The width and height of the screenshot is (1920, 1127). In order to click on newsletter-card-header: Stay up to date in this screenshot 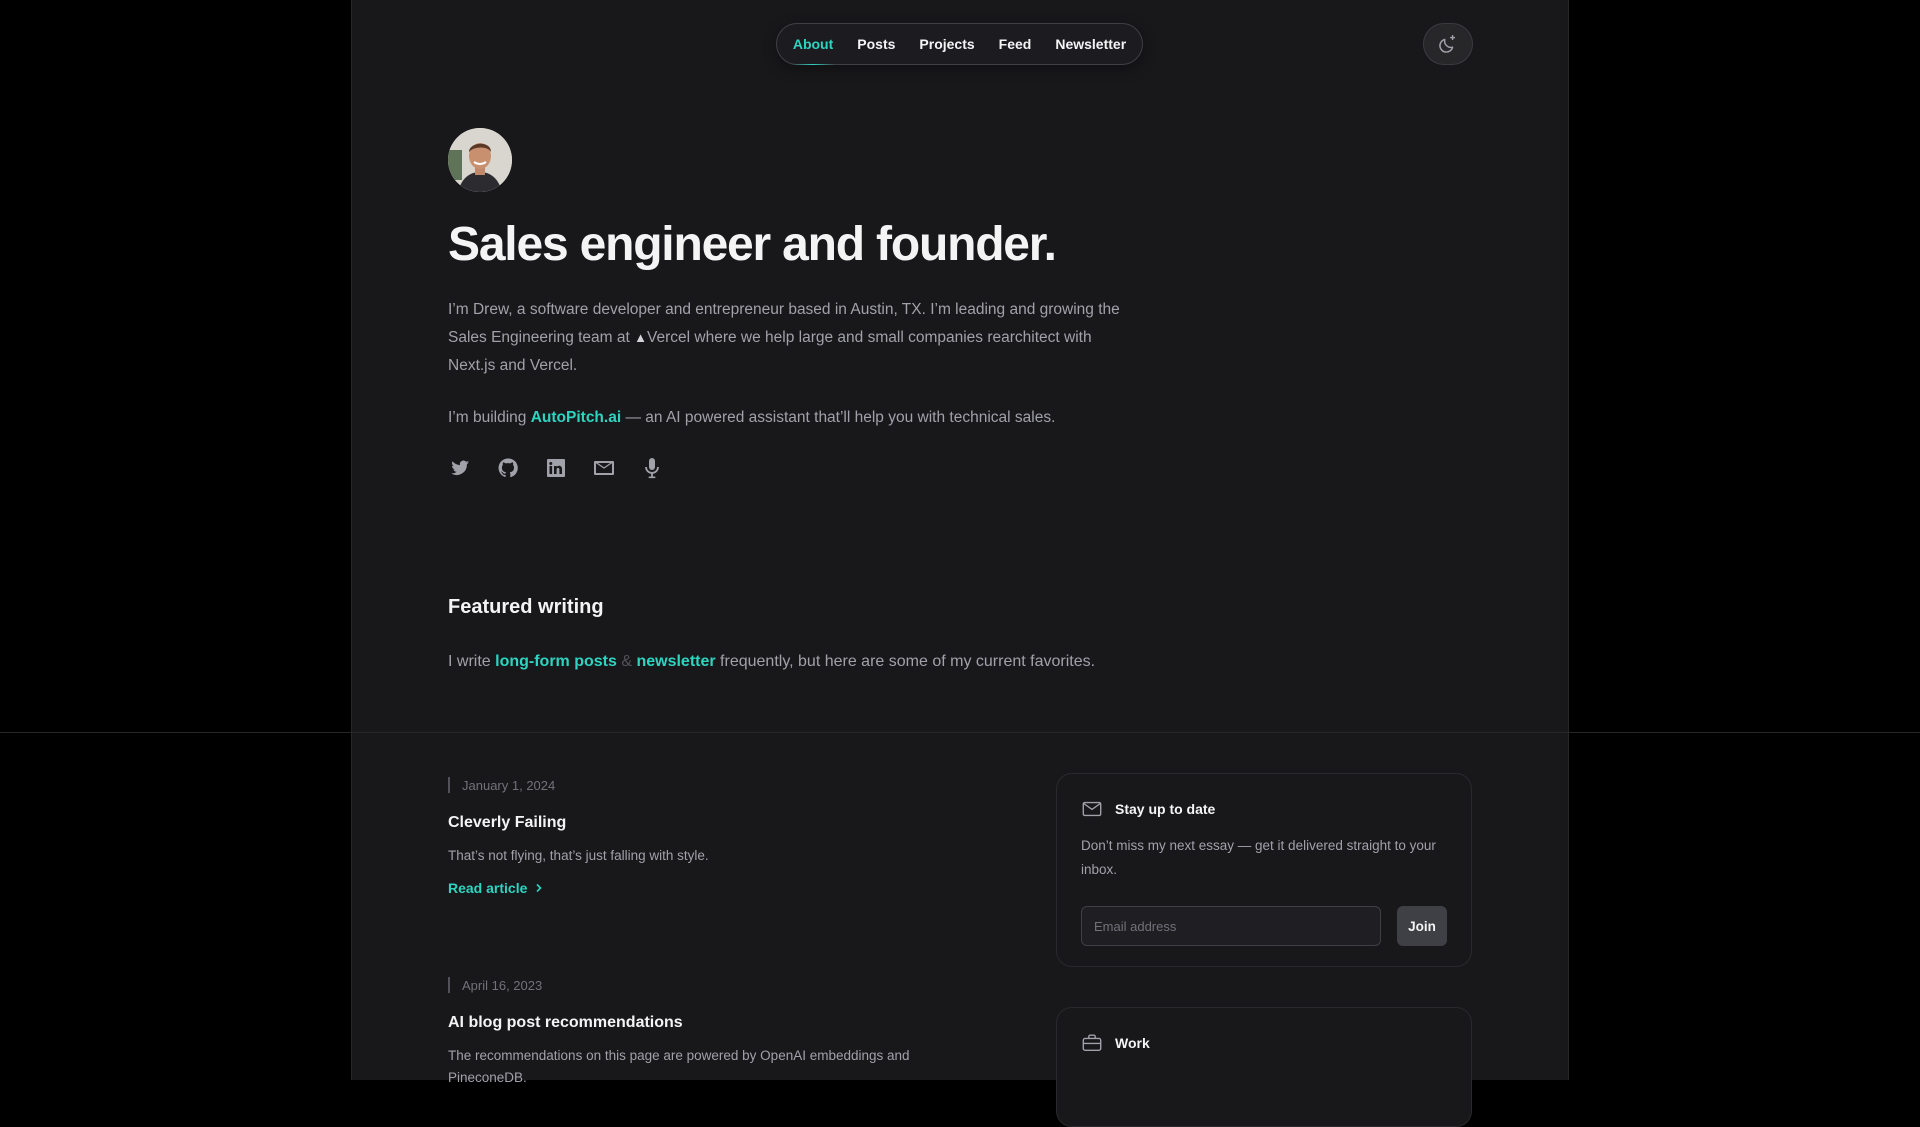, I will do `click(1264, 809)`.